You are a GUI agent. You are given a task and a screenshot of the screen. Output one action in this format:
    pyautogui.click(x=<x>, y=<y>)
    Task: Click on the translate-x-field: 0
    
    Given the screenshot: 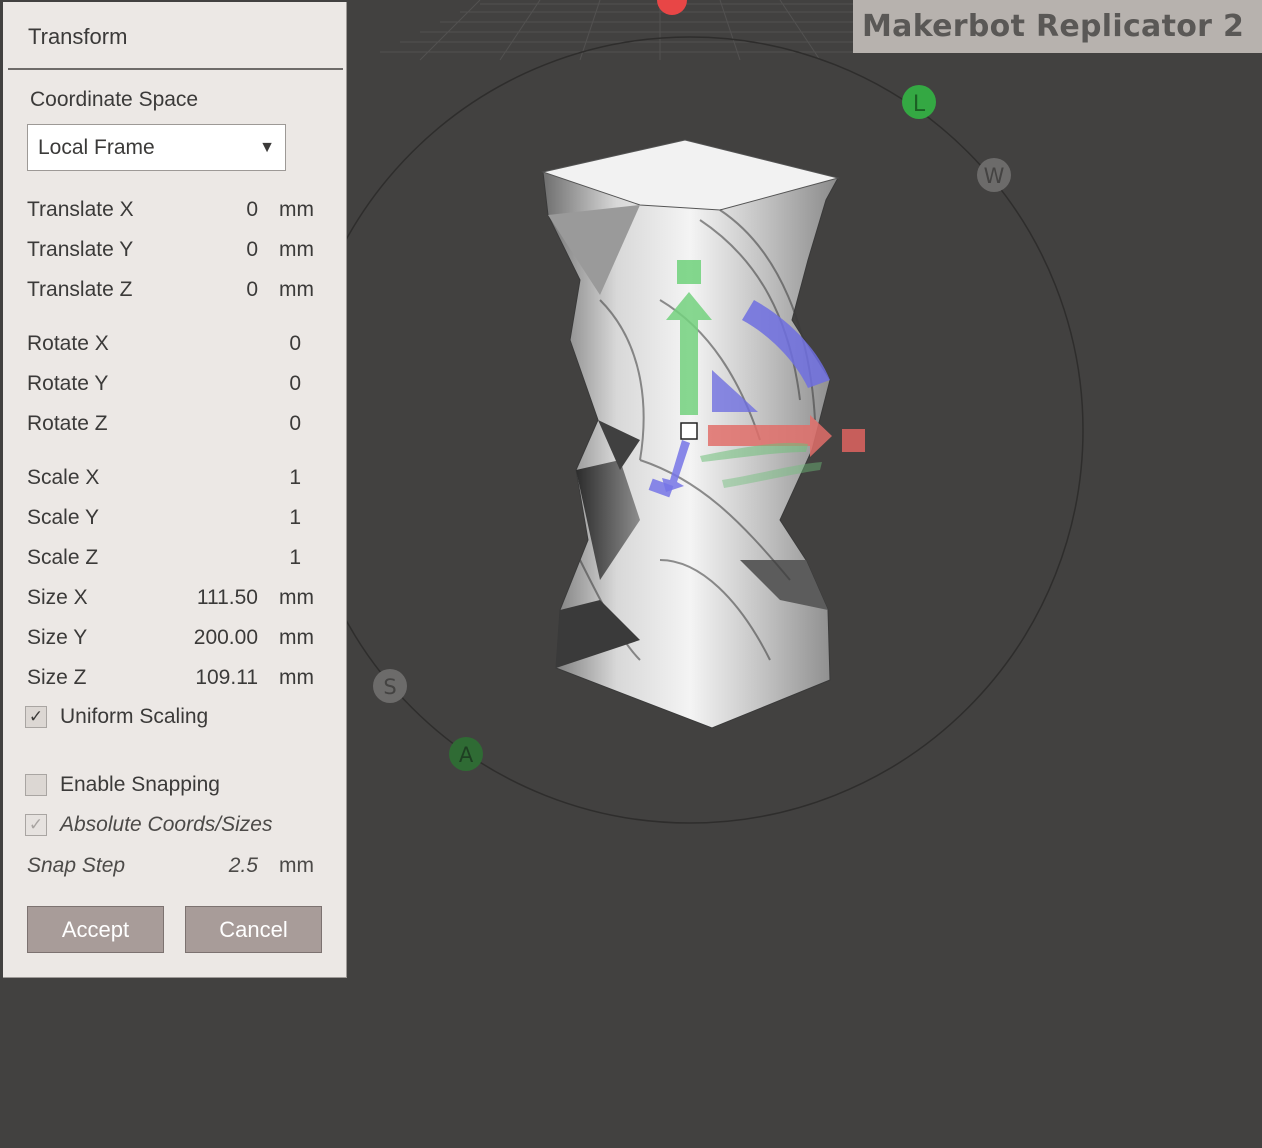 What is the action you would take?
    pyautogui.click(x=252, y=210)
    